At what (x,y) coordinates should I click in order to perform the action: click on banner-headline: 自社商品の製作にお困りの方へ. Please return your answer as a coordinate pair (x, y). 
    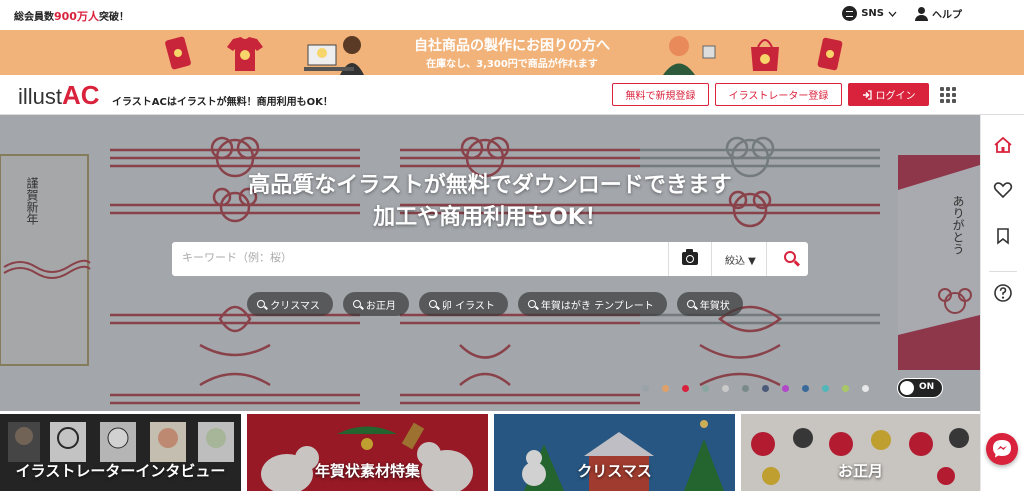
    Looking at the image, I should click on (512, 46).